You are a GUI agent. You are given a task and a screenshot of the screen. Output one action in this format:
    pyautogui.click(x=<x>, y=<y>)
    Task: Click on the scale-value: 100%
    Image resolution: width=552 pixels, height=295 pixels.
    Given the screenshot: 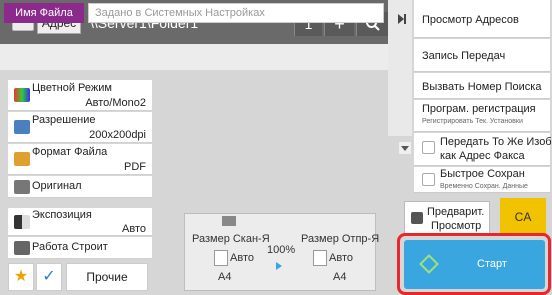 What is the action you would take?
    pyautogui.click(x=281, y=250)
    